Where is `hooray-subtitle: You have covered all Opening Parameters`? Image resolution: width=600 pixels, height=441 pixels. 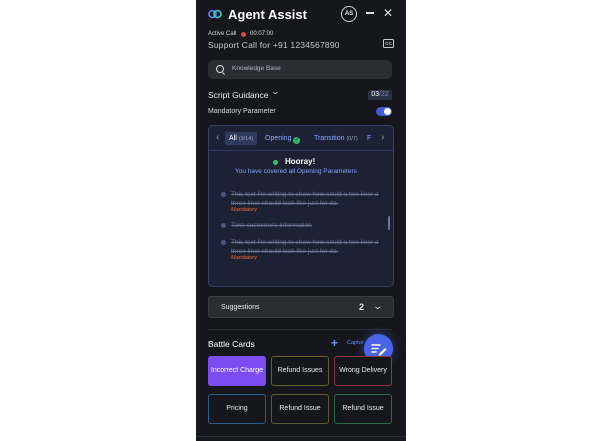
hooray-subtitle: You have covered all Opening Parameters is located at coordinates (296, 171).